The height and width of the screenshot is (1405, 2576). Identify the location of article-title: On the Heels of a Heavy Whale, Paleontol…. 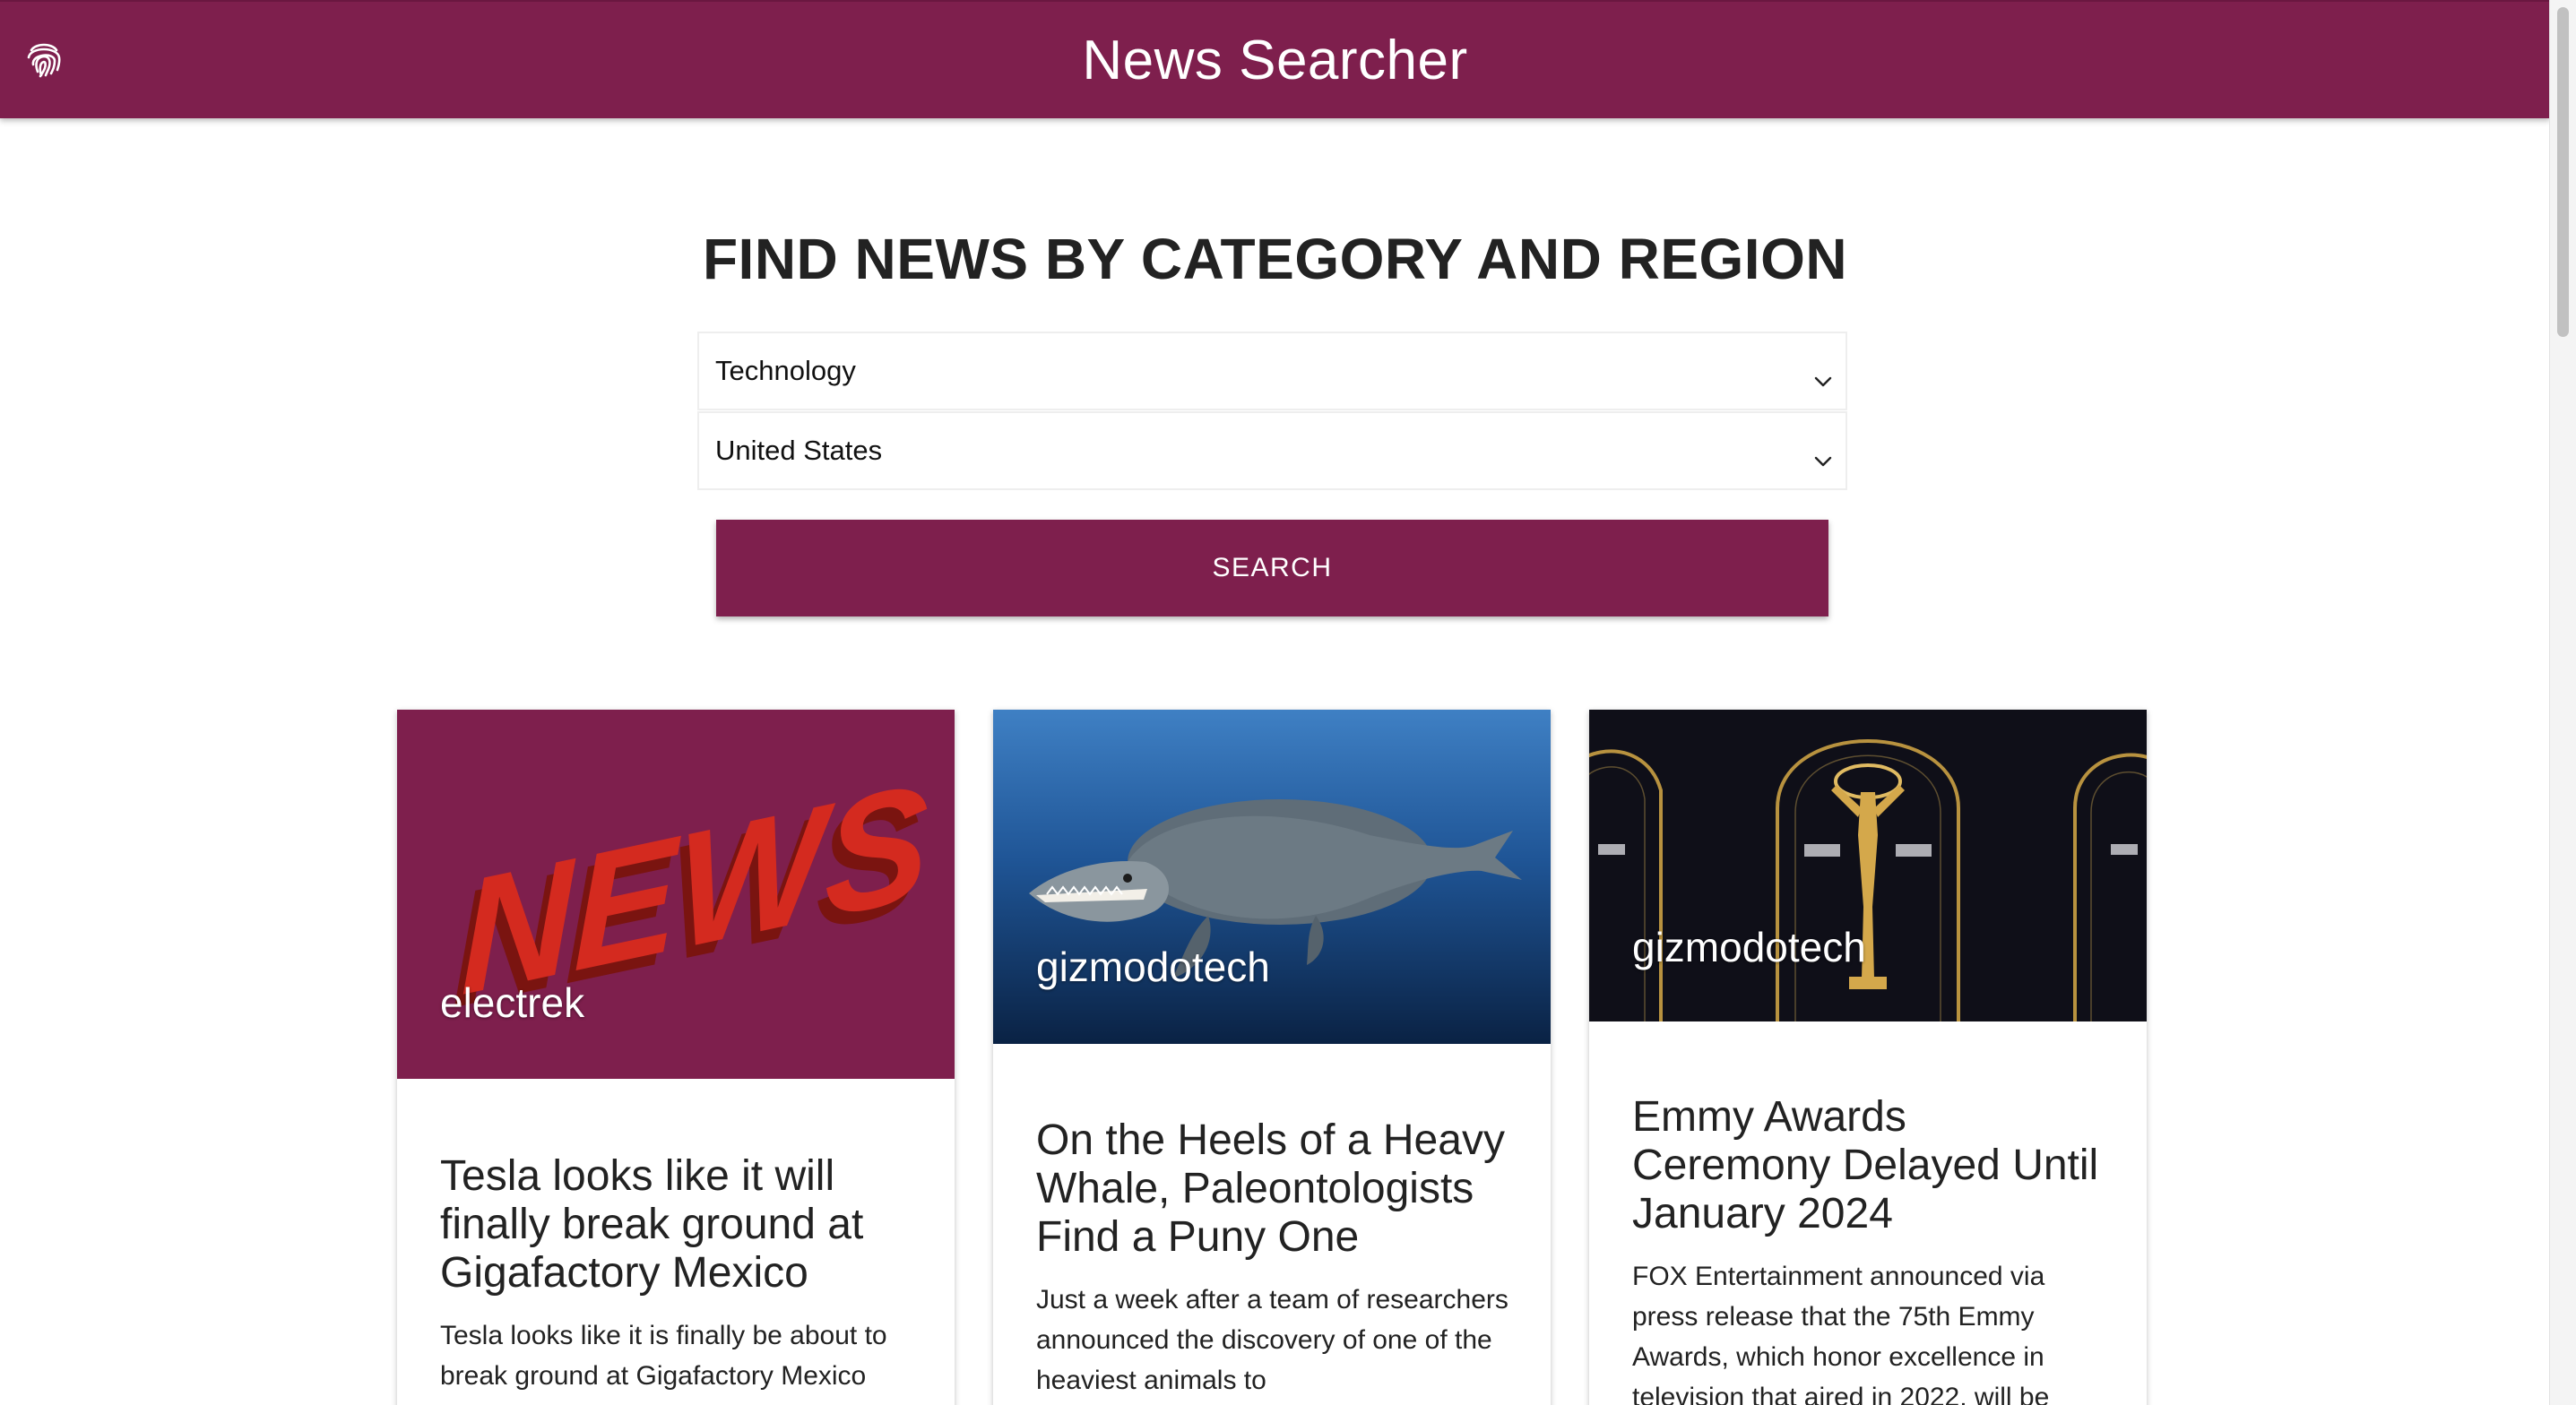
(1278, 1189).